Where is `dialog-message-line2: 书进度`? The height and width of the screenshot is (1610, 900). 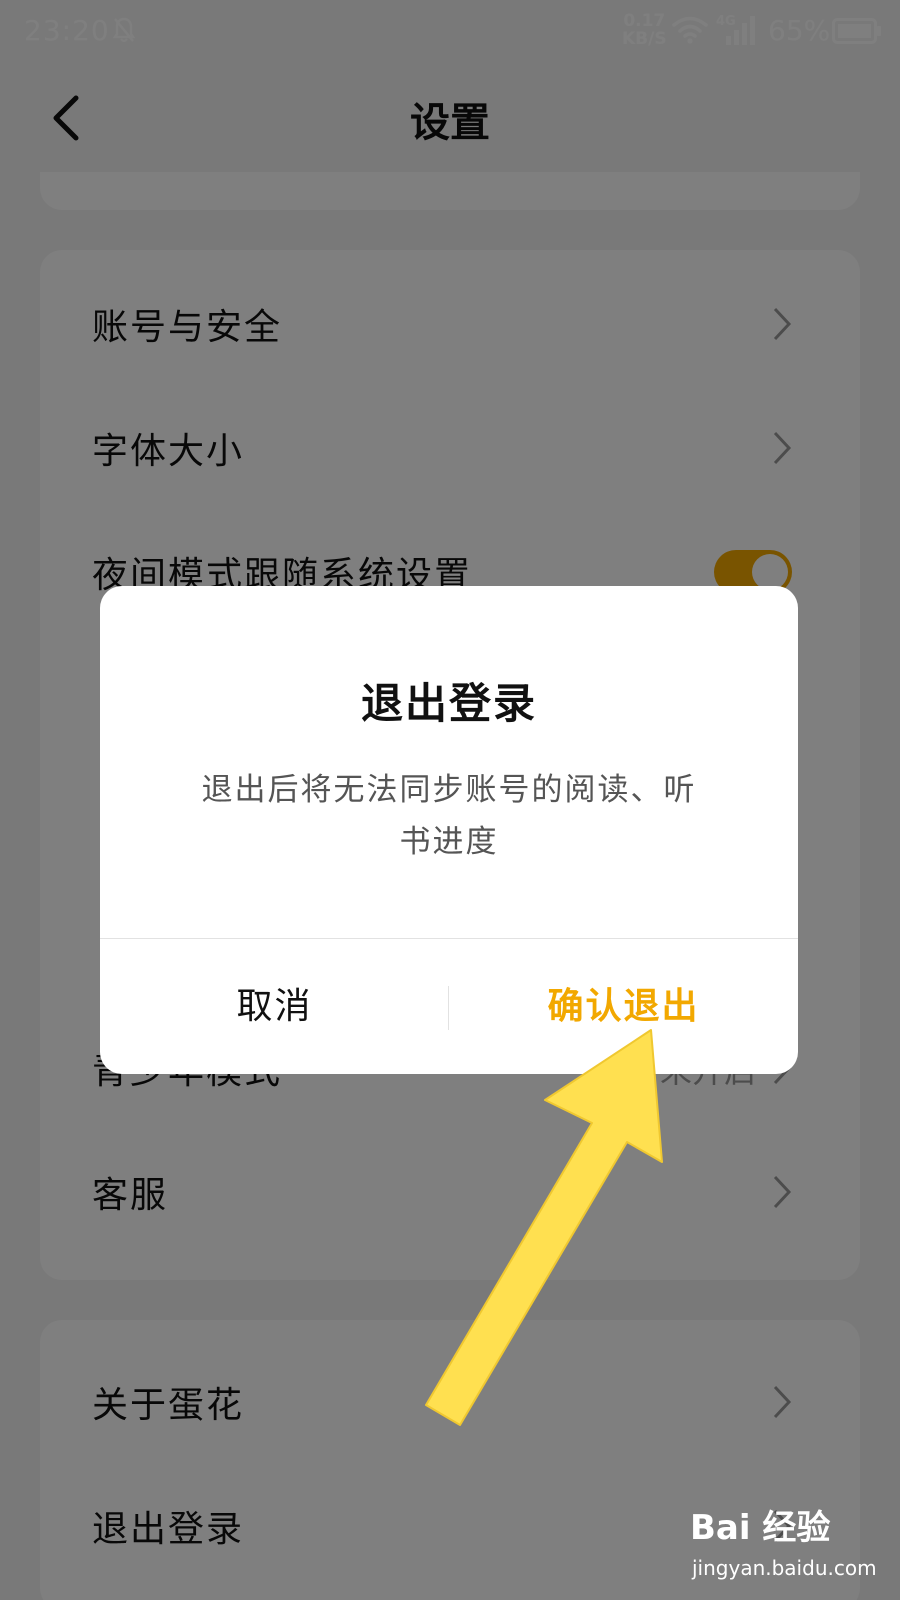 dialog-message-line2: 书进度 is located at coordinates (449, 842).